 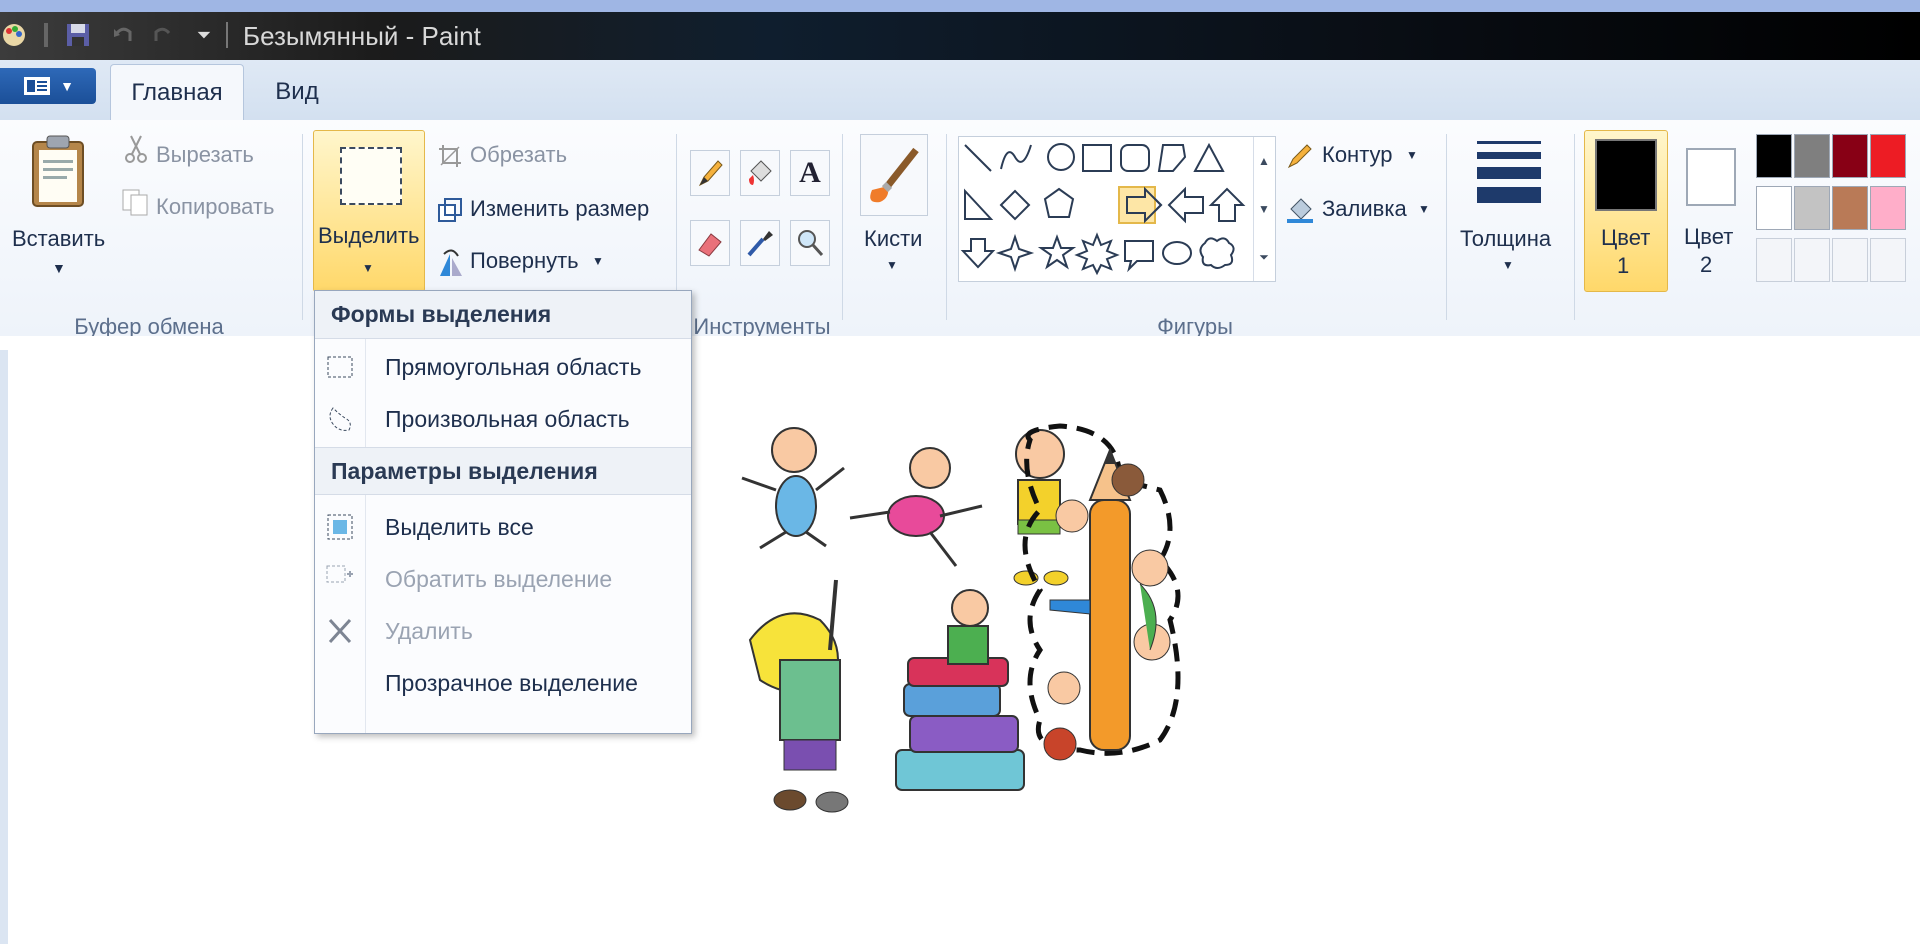 What do you see at coordinates (1299, 157) in the screenshot?
I see `outline-icon` at bounding box center [1299, 157].